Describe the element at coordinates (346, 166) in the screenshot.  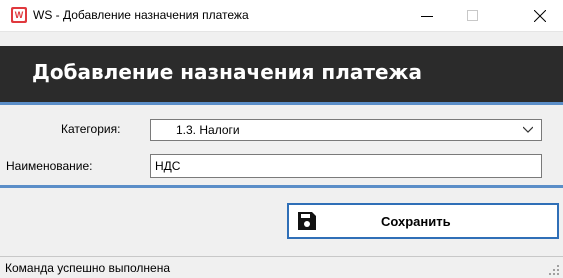
I see `name-input: НДС` at that location.